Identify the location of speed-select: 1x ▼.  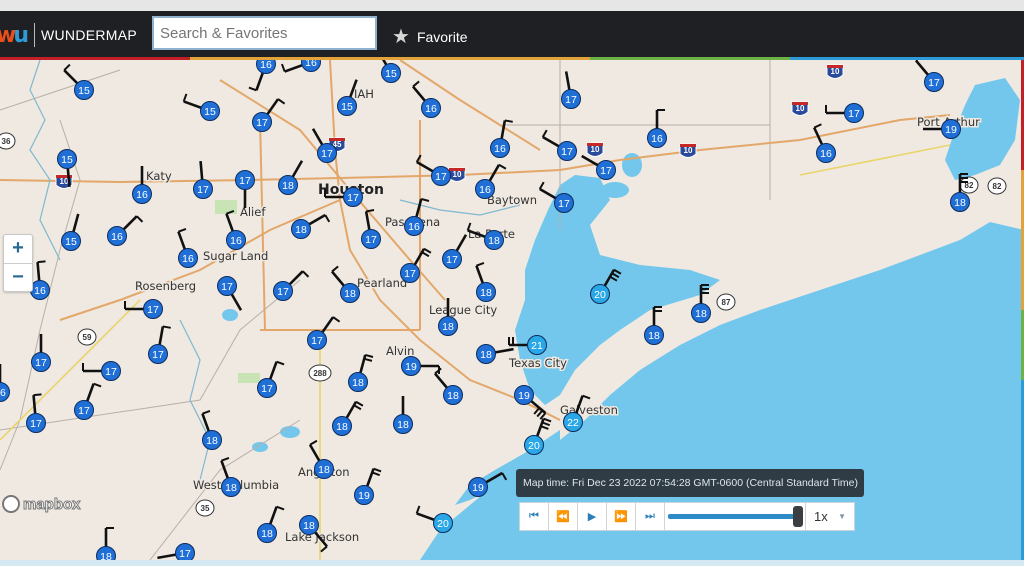
(830, 516).